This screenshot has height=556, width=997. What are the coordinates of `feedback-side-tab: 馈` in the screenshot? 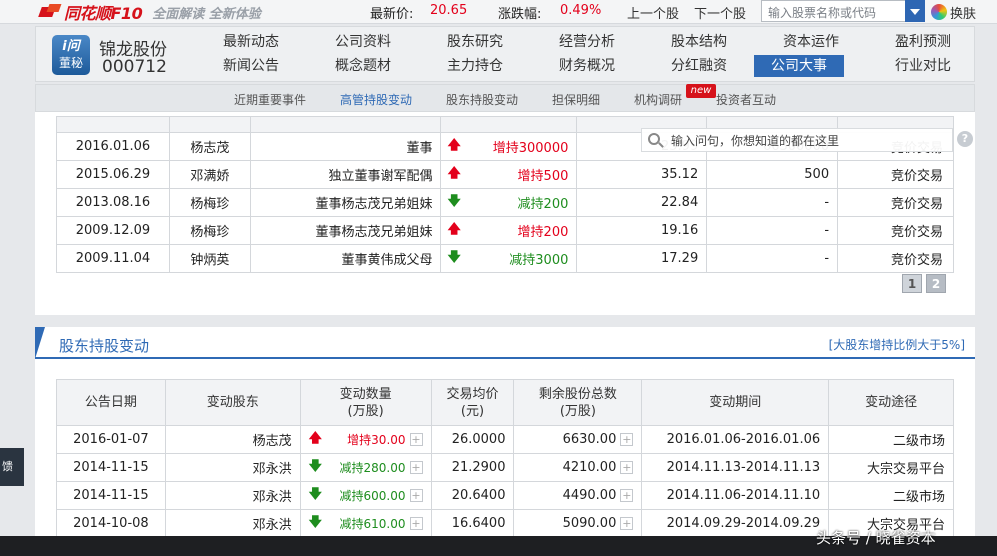 It's located at (12, 467).